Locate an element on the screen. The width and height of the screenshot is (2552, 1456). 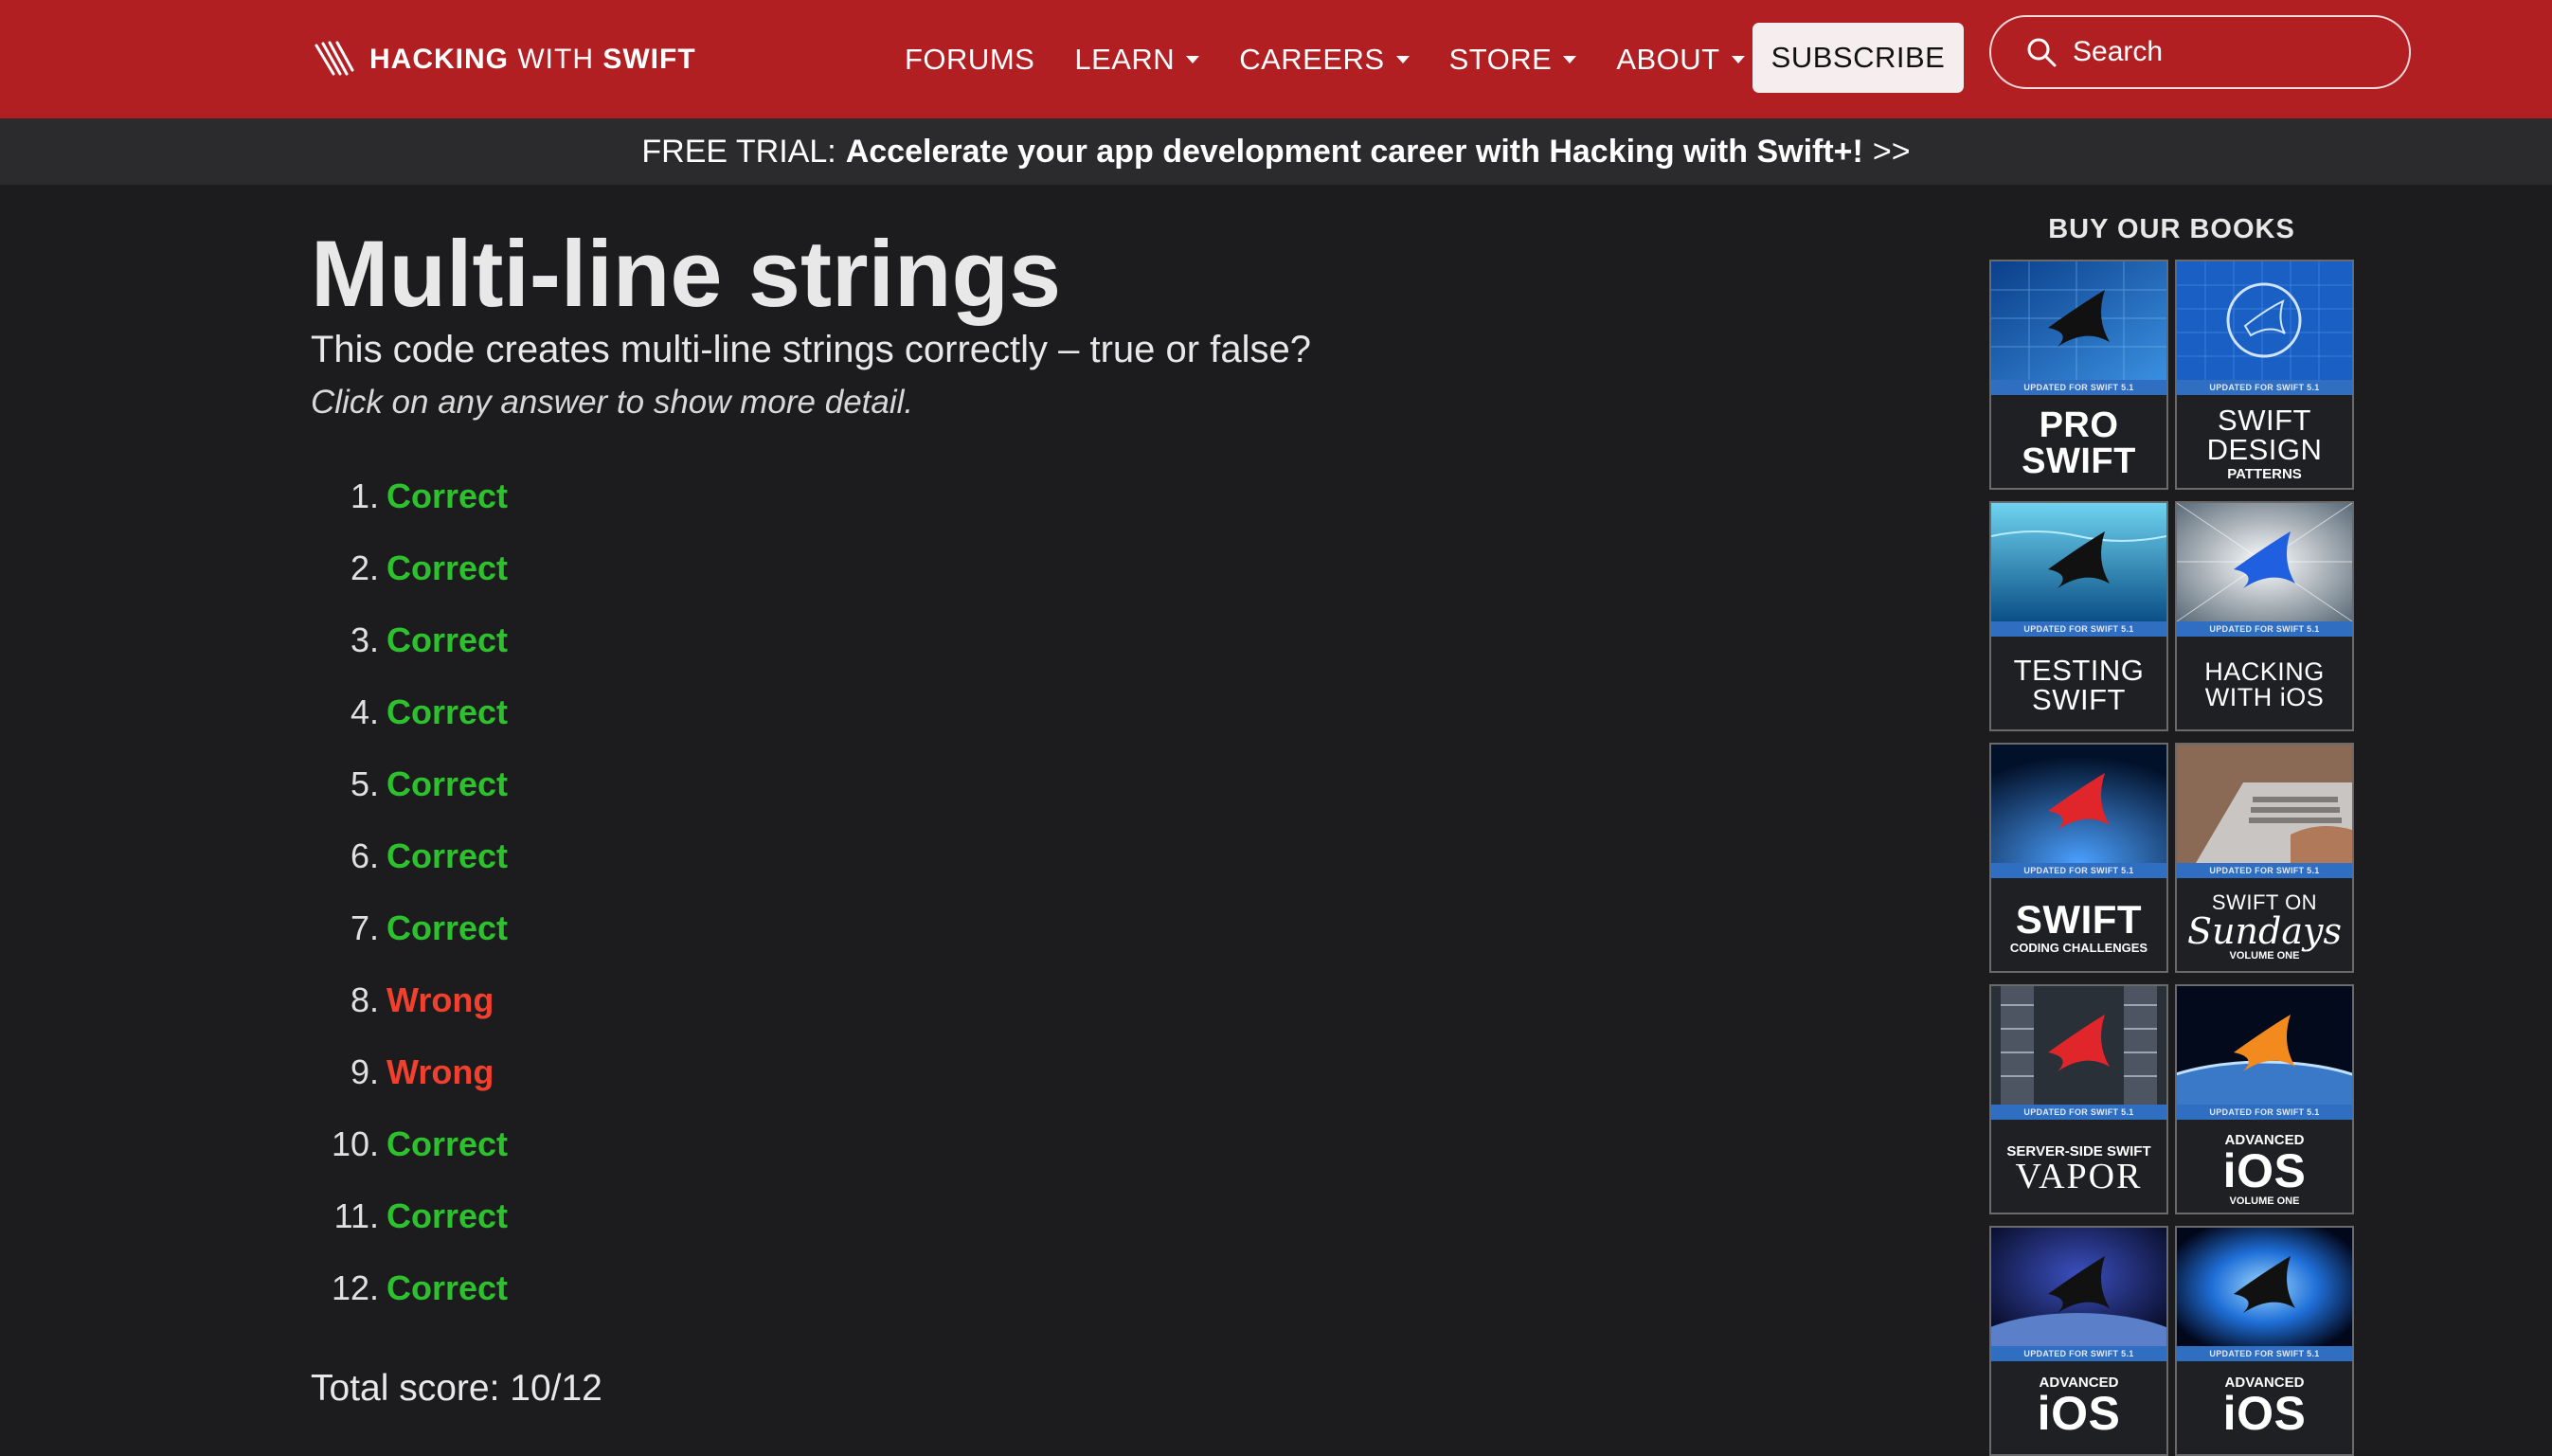
subscribe-button: SUBSCRIBE is located at coordinates (1858, 58).